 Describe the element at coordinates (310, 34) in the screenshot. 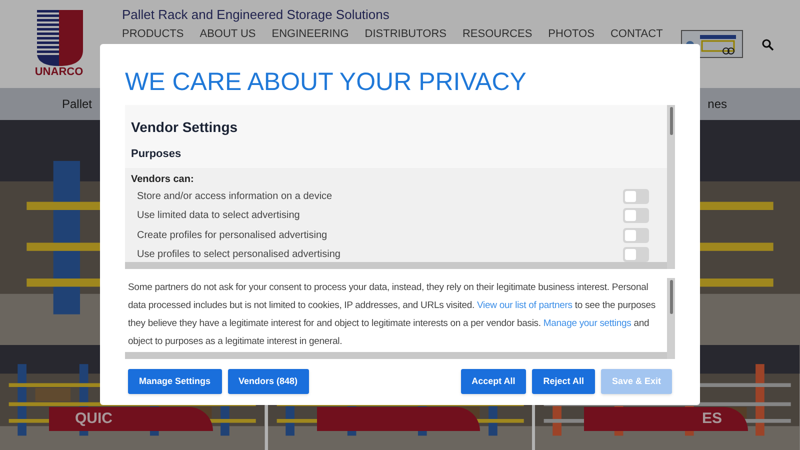

I see `nav-link: ENGINEERING` at that location.